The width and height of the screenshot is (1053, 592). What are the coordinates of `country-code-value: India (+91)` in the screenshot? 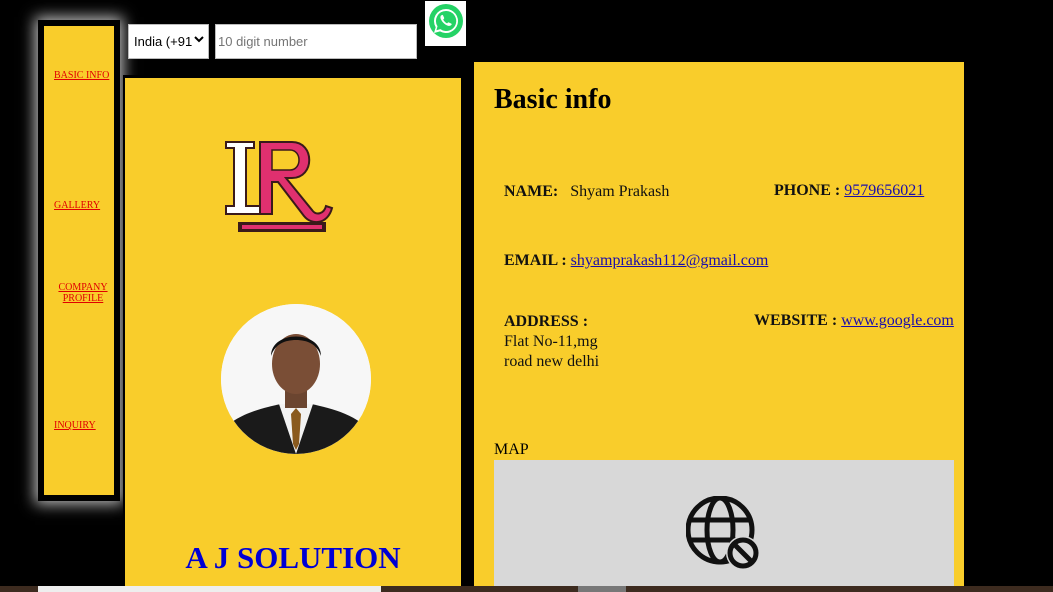 It's located at (163, 41).